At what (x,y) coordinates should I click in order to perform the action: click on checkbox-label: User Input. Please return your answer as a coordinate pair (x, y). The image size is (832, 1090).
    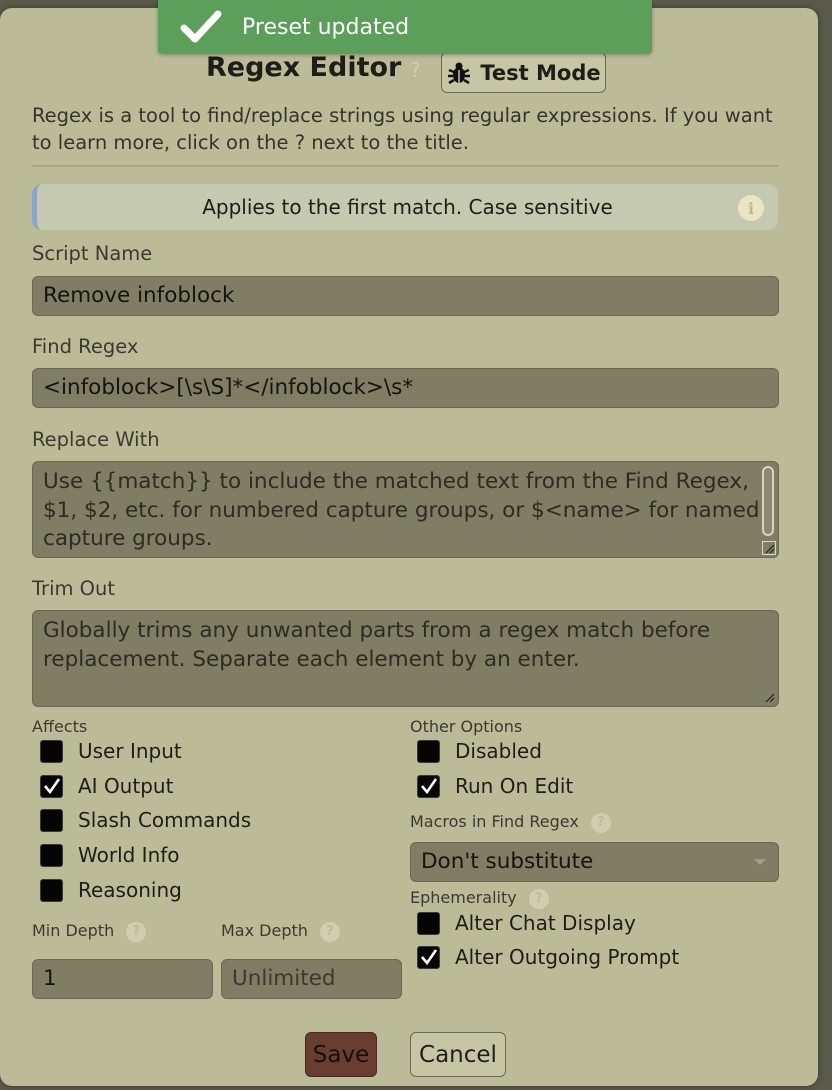
    Looking at the image, I should click on (130, 751).